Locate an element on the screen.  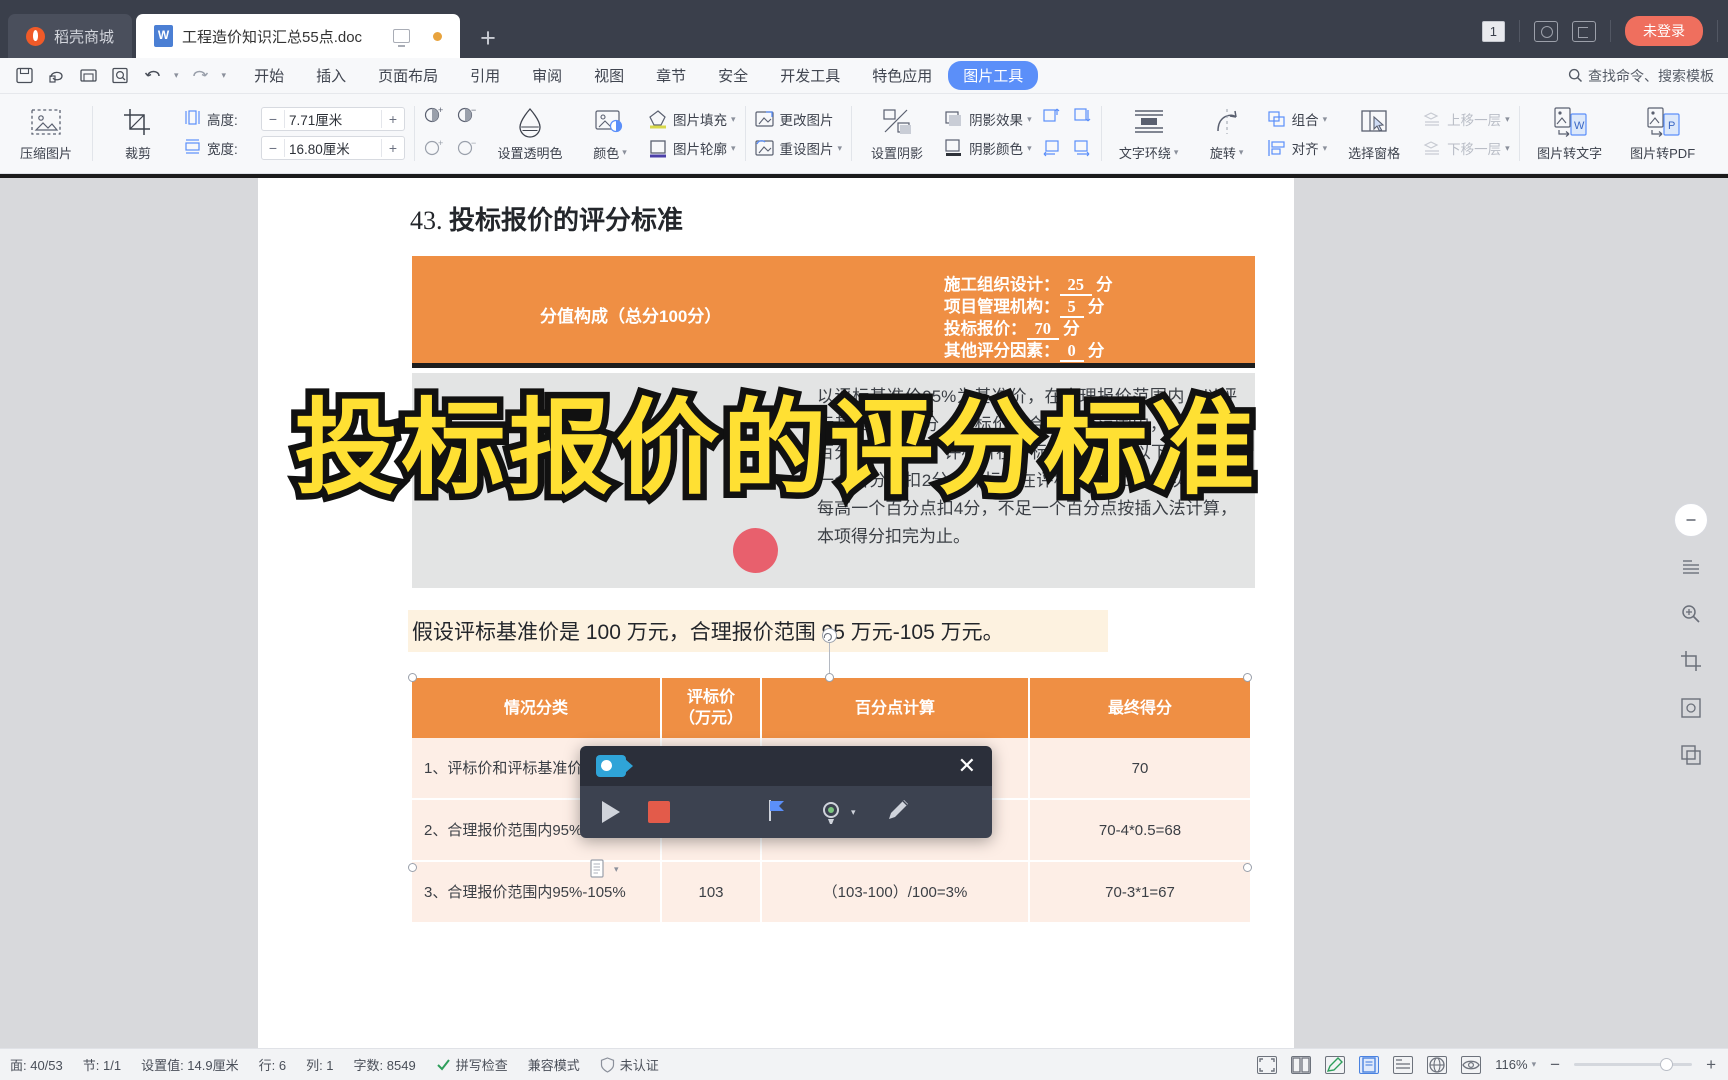
share-icon is located at coordinates (1584, 31).